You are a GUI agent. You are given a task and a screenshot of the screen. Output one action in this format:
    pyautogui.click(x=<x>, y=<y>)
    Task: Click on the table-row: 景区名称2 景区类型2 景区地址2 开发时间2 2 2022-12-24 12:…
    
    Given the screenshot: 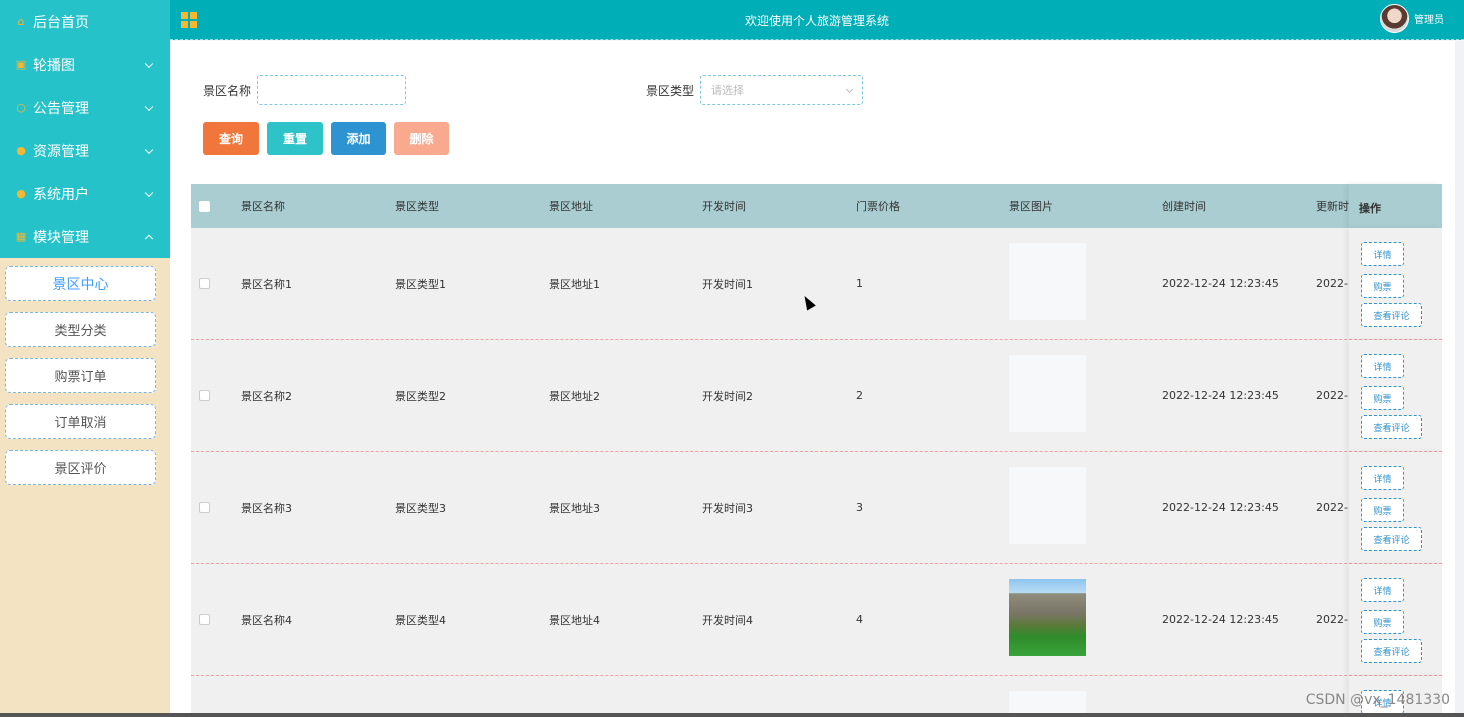 What is the action you would take?
    pyautogui.click(x=816, y=396)
    